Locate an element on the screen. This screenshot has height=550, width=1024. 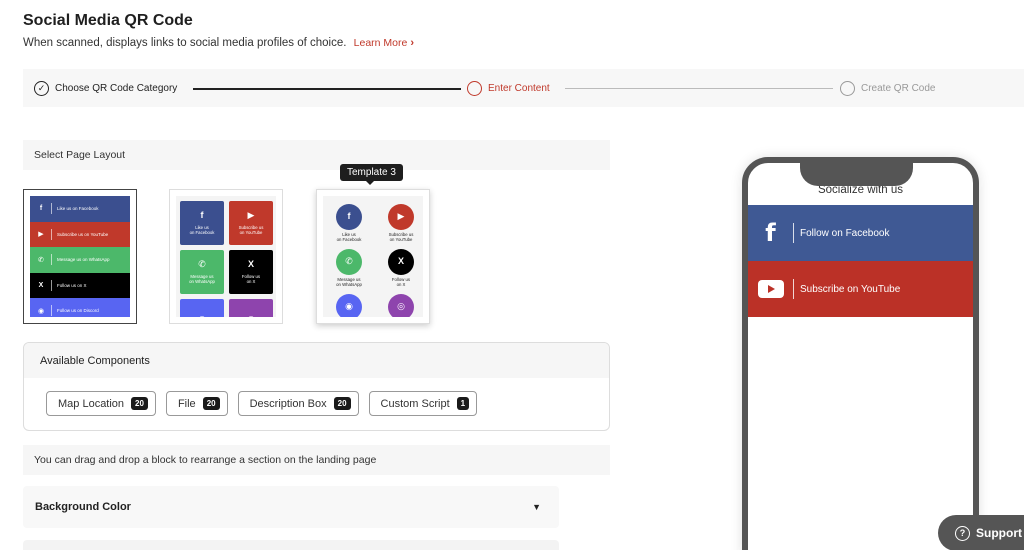
item-label: on YouTube is located at coordinates (401, 240).